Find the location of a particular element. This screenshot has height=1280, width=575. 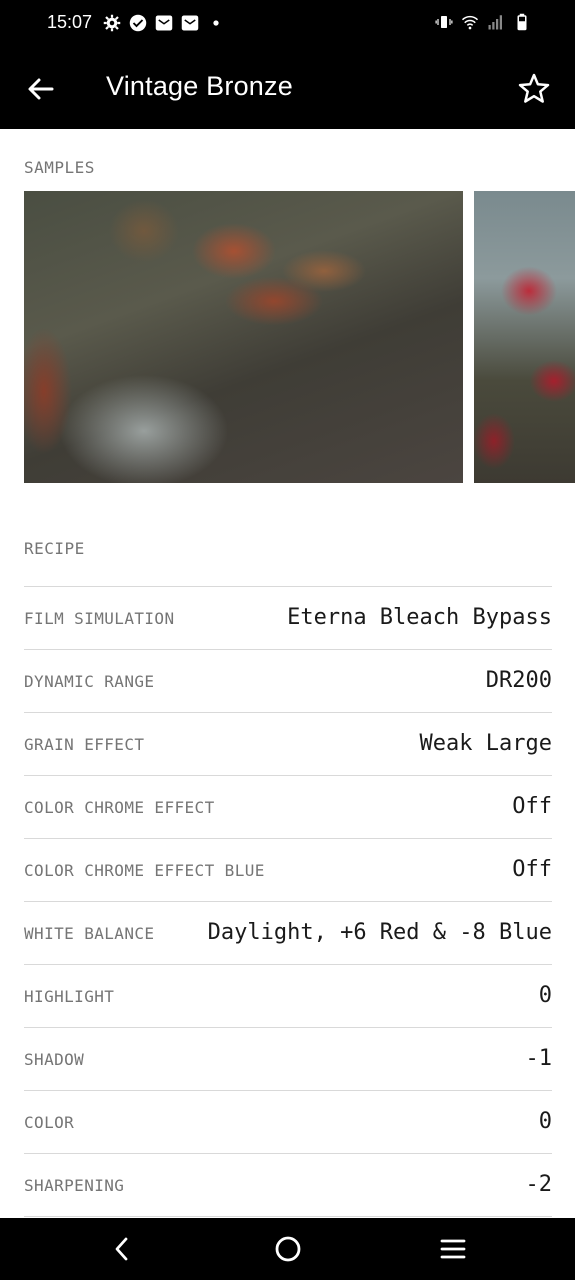

dot-icon is located at coordinates (216, 23).